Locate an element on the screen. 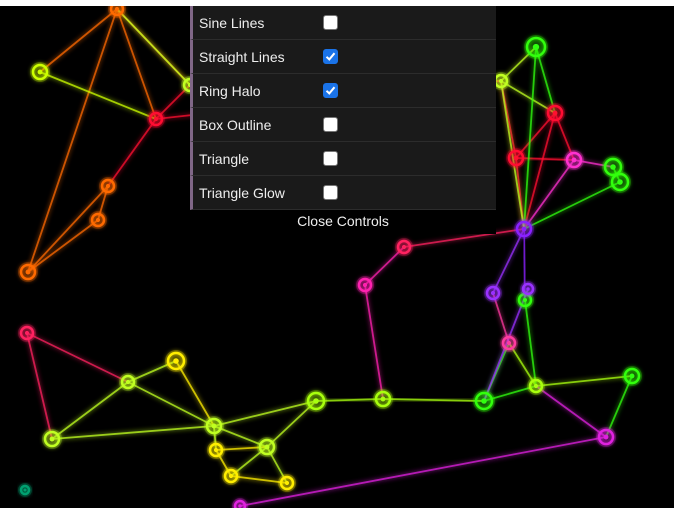  control-label: Box Outline is located at coordinates (235, 125).